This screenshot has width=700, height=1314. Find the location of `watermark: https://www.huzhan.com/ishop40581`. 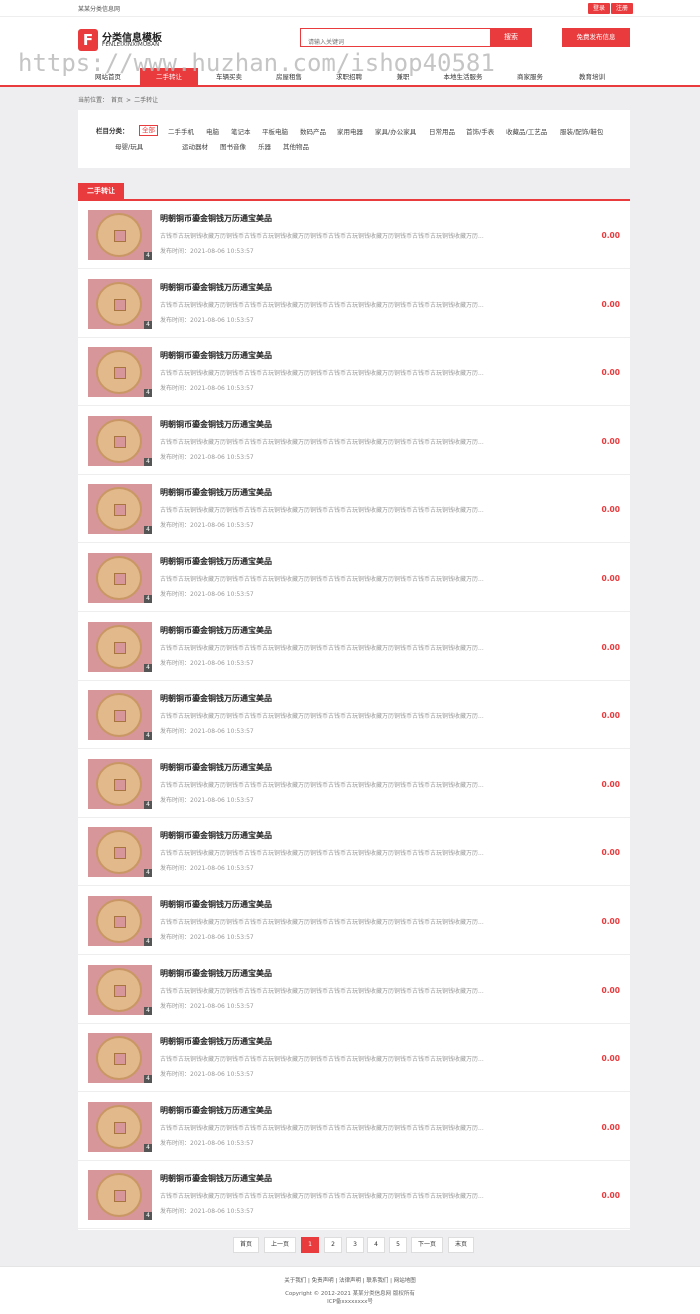

watermark: https://www.huzhan.com/ishop40581 is located at coordinates (256, 63).